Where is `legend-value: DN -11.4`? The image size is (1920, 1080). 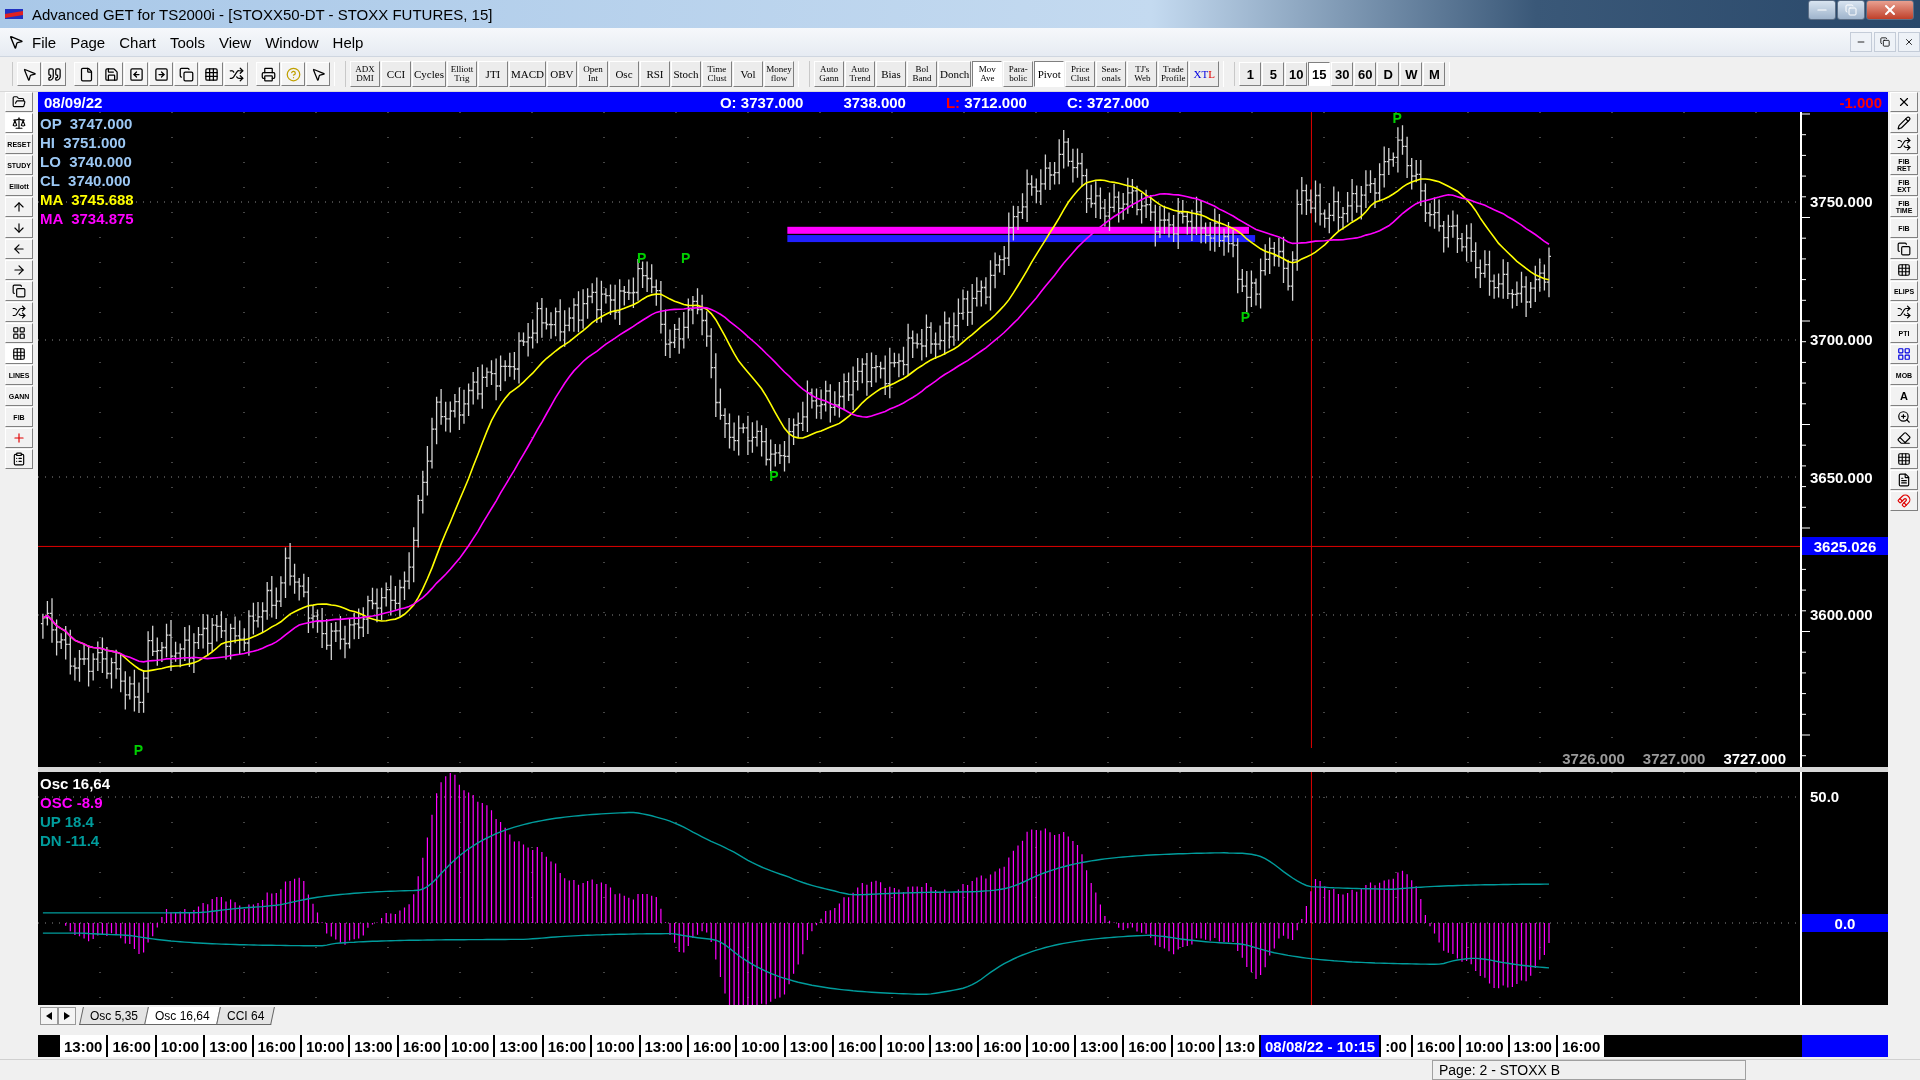
legend-value: DN -11.4 is located at coordinates (70, 840).